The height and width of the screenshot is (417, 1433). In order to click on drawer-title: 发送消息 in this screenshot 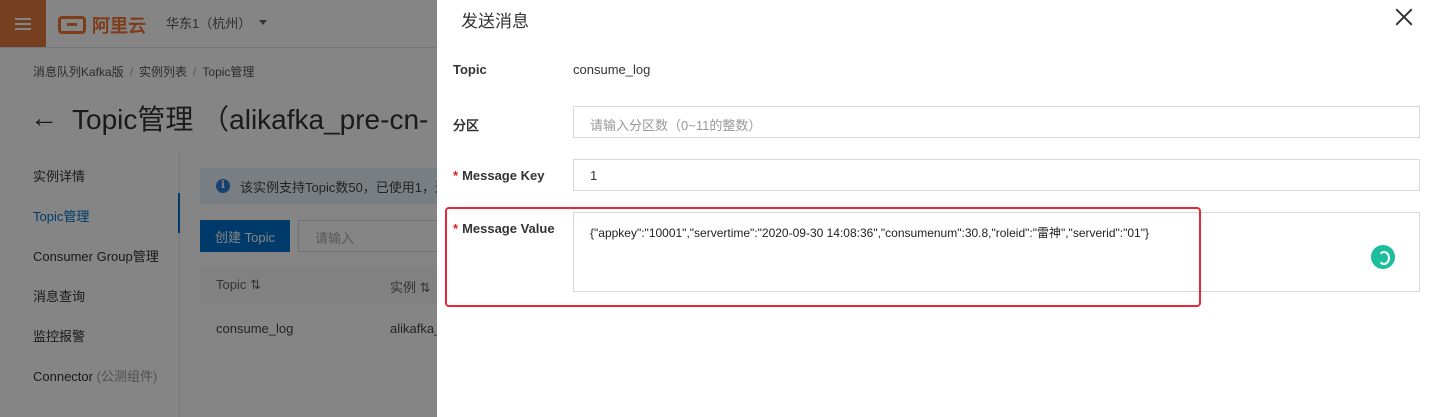, I will do `click(495, 21)`.